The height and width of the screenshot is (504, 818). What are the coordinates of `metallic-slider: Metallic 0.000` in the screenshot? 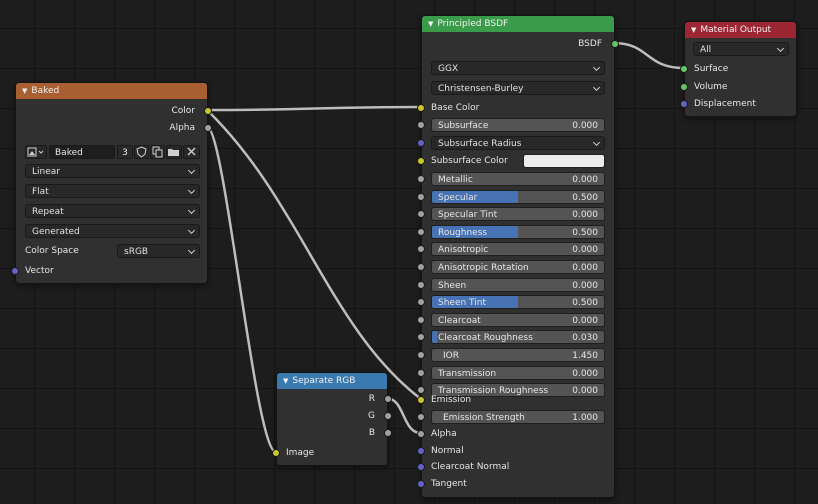 It's located at (518, 179).